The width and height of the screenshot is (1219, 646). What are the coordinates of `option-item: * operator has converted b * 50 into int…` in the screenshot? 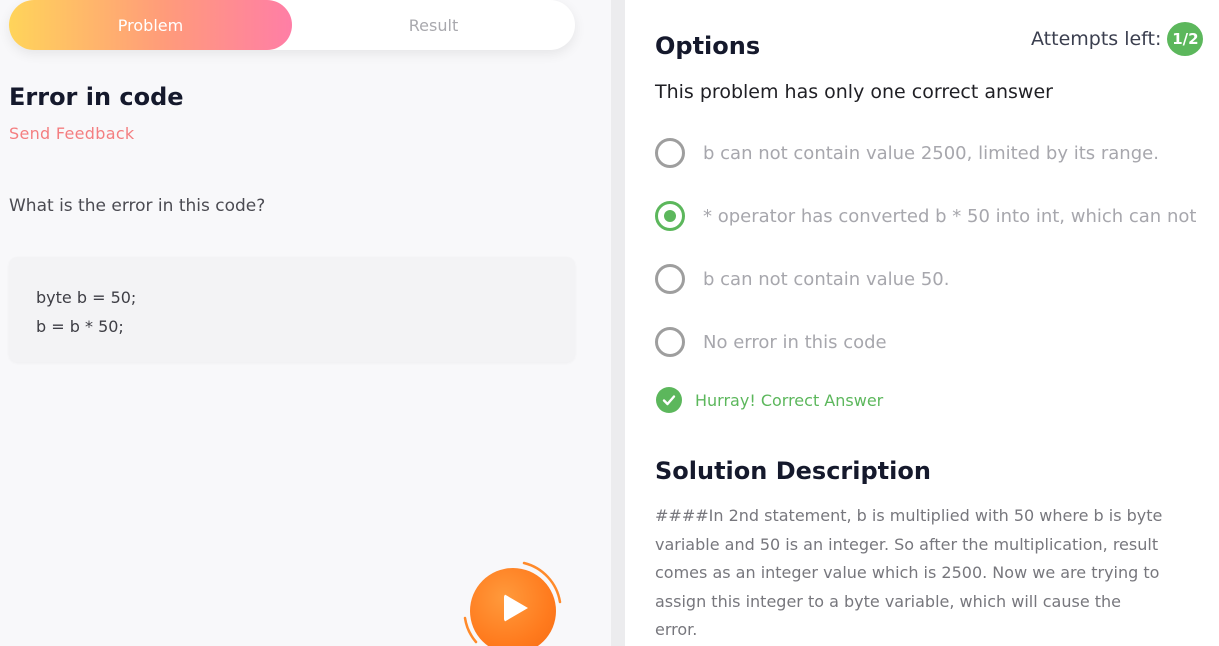 It's located at (937, 216).